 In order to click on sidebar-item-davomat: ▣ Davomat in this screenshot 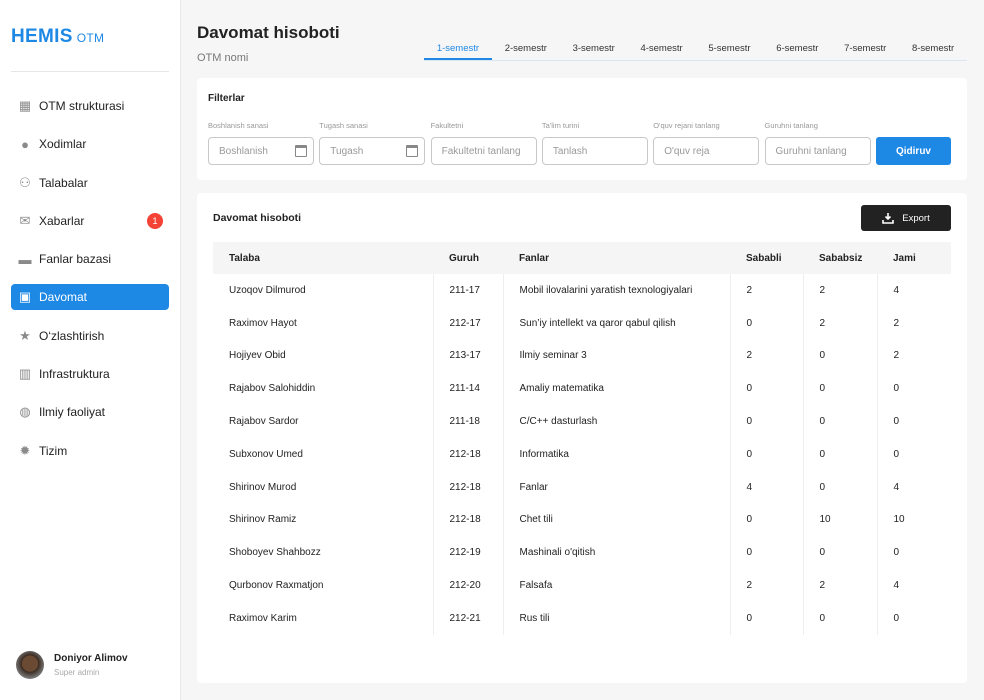, I will do `click(90, 297)`.